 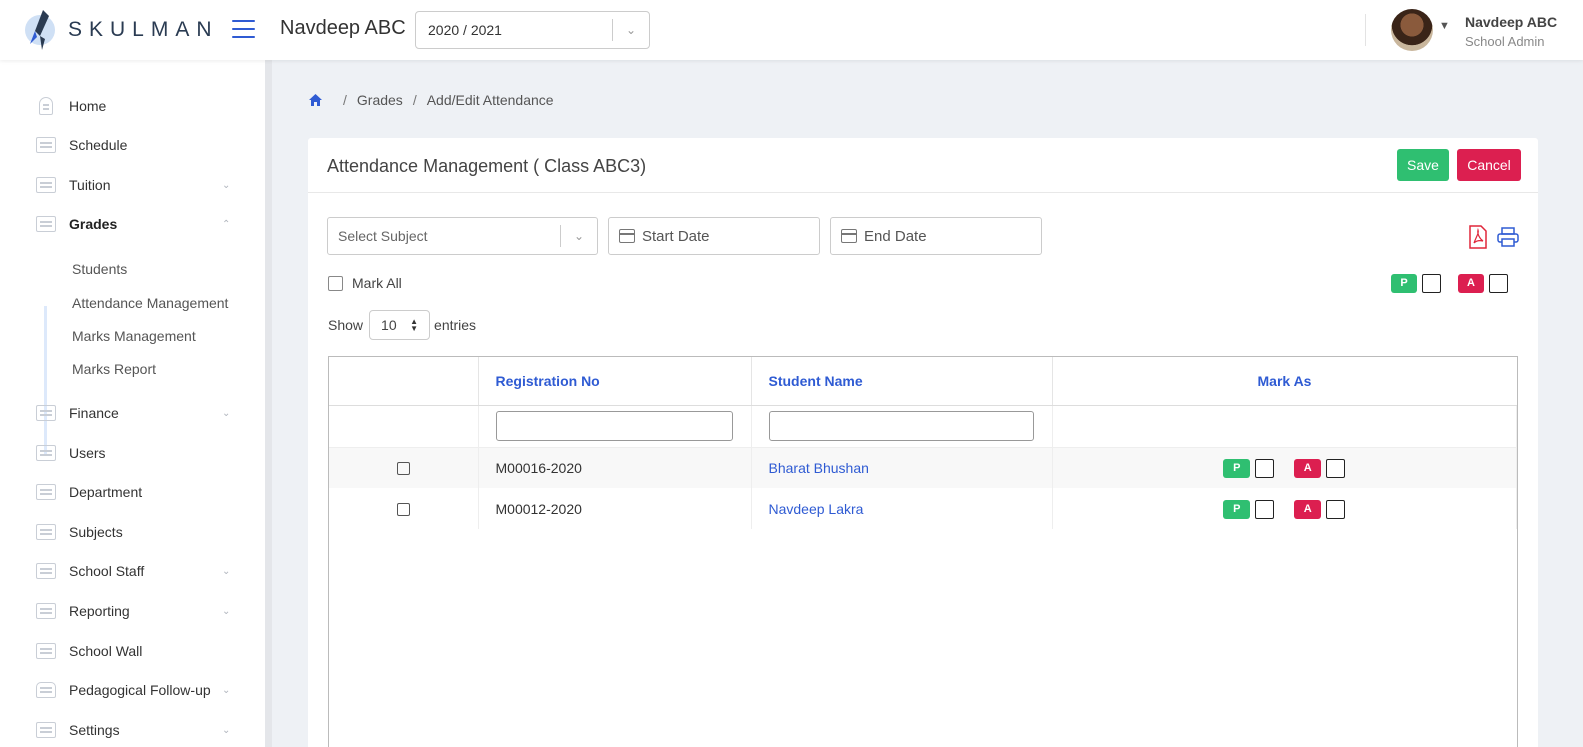 What do you see at coordinates (132, 571) in the screenshot?
I see `sidebar-item-school-staff: School Staff ⌄` at bounding box center [132, 571].